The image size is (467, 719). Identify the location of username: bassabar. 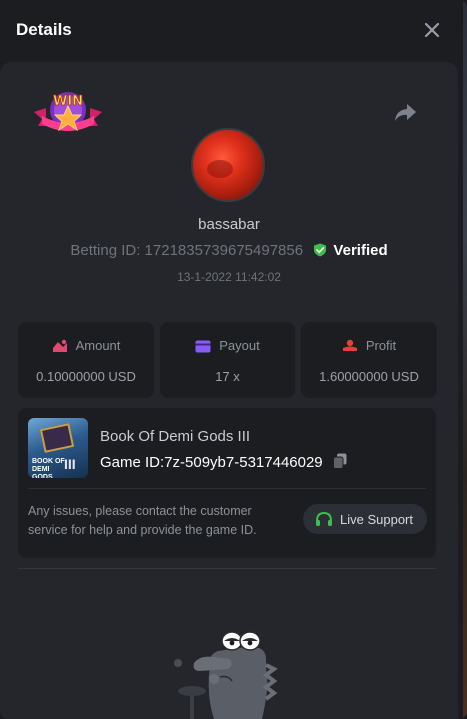
(229, 224).